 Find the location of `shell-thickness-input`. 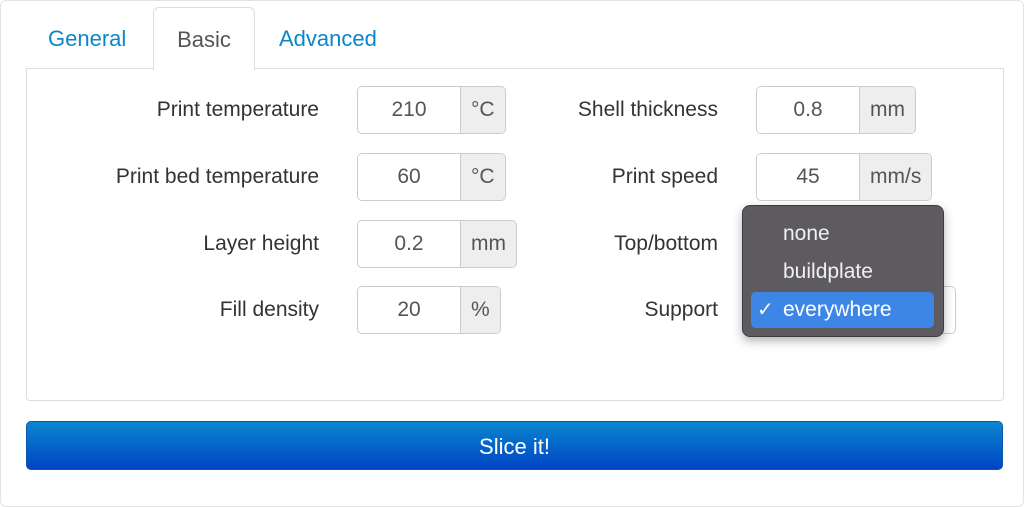

shell-thickness-input is located at coordinates (808, 110).